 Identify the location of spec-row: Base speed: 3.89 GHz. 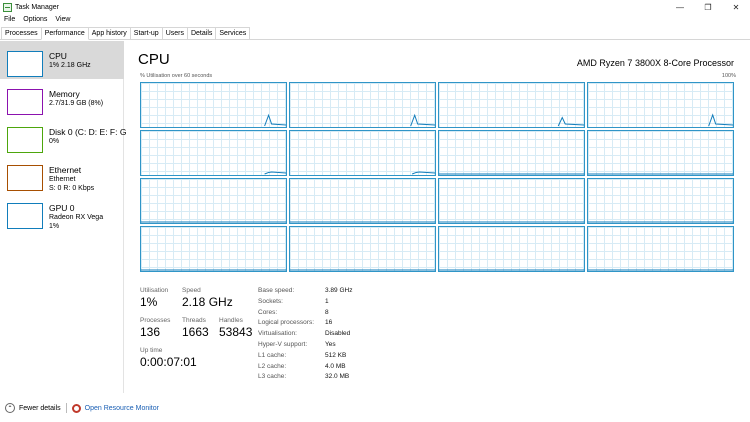
(305, 291).